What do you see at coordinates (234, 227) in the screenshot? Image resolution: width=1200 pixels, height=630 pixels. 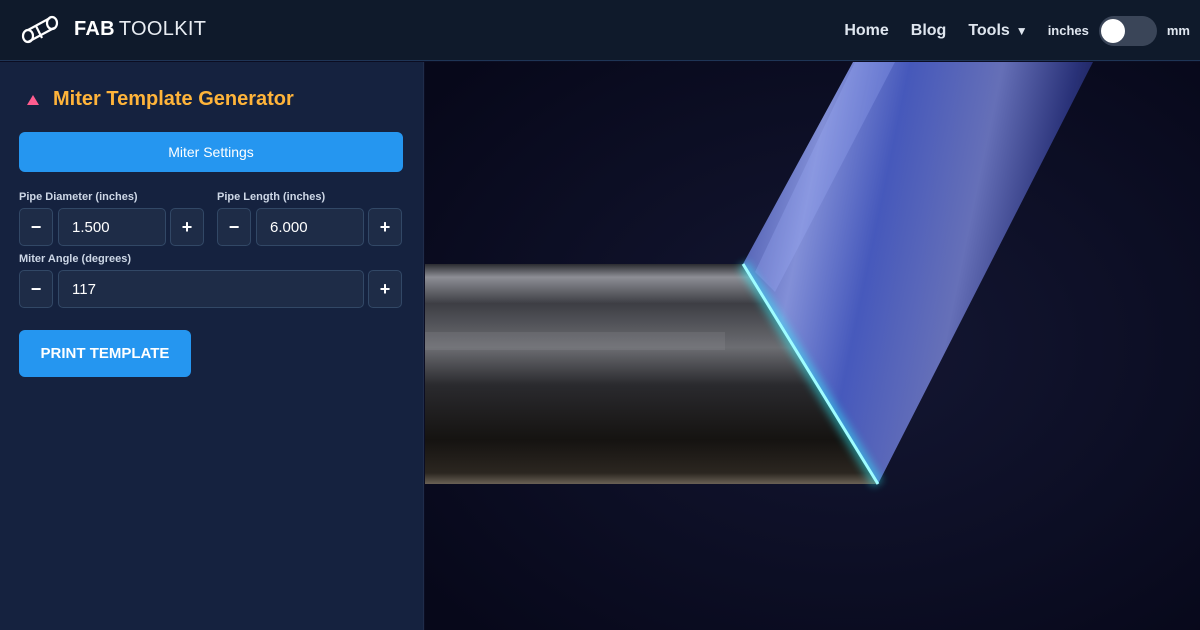 I see `pipe-length-decrement-button: −` at bounding box center [234, 227].